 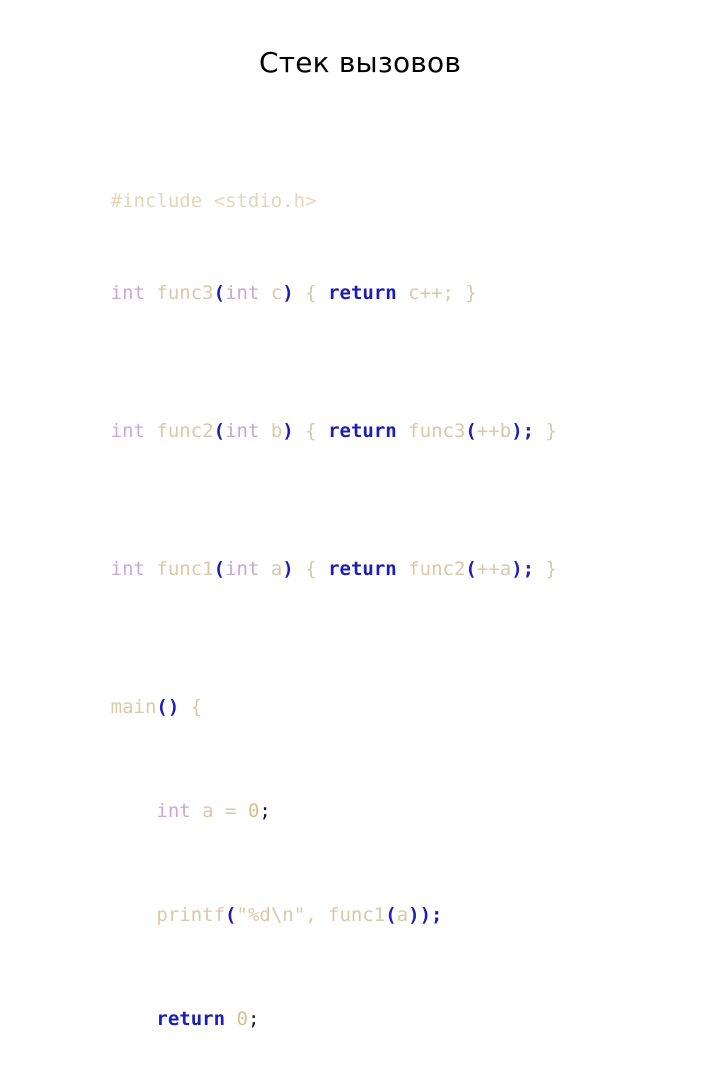 What do you see at coordinates (219, 811) in the screenshot?
I see `code-token: a =` at bounding box center [219, 811].